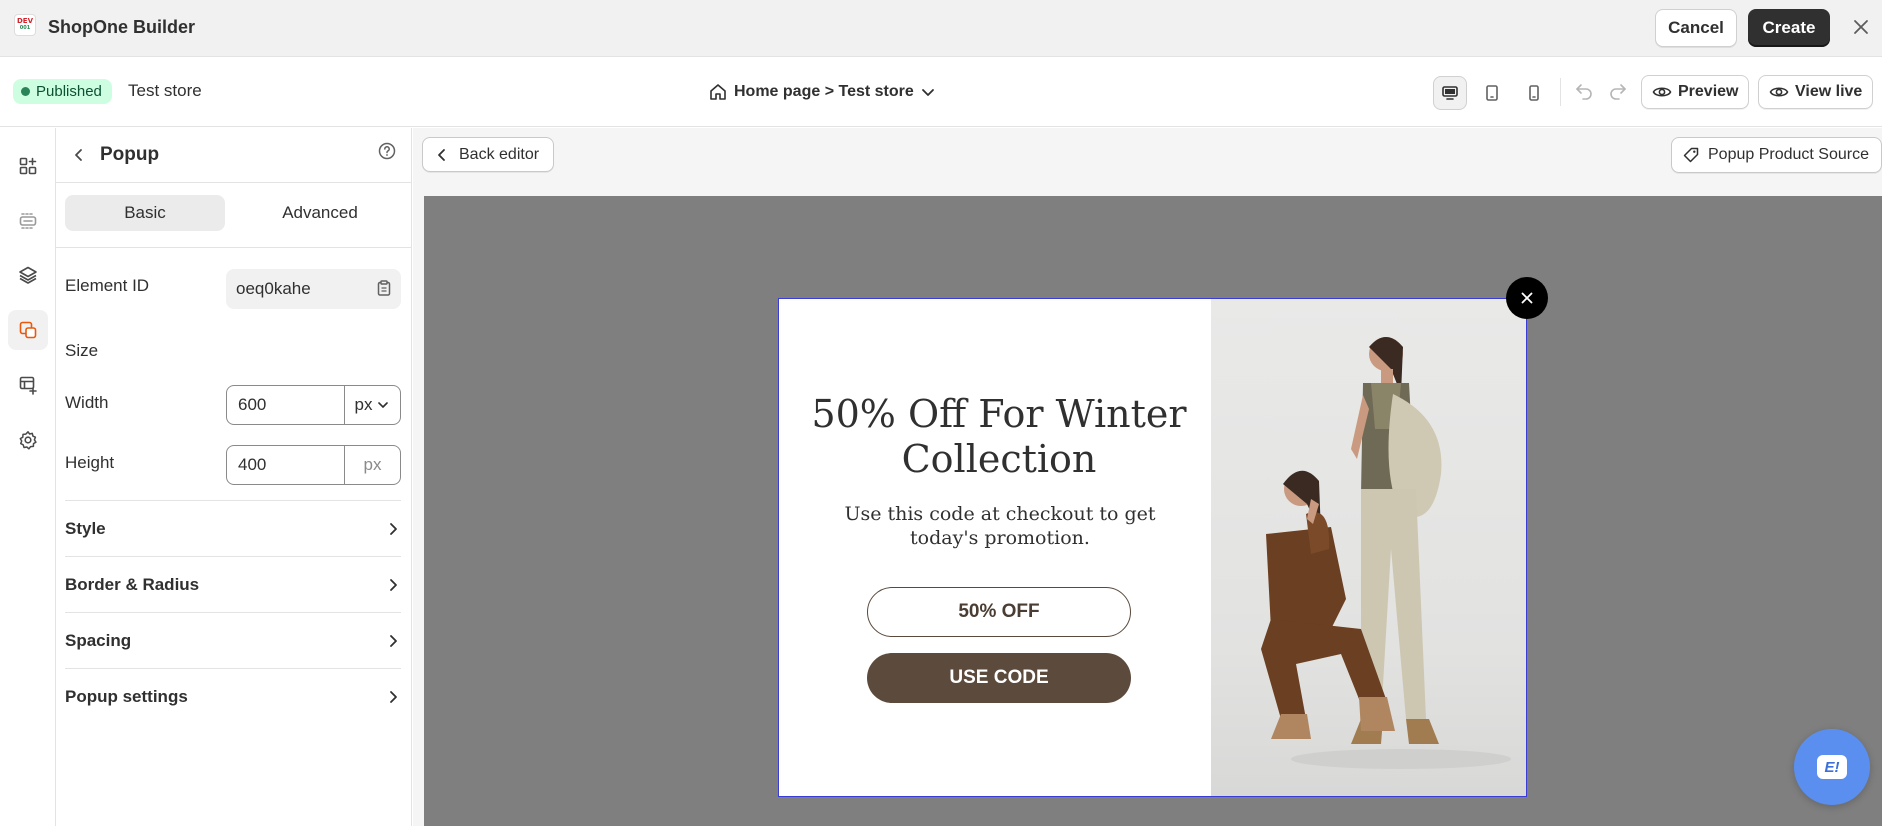 The width and height of the screenshot is (1882, 826). What do you see at coordinates (384, 288) in the screenshot?
I see `clipboard-icon` at bounding box center [384, 288].